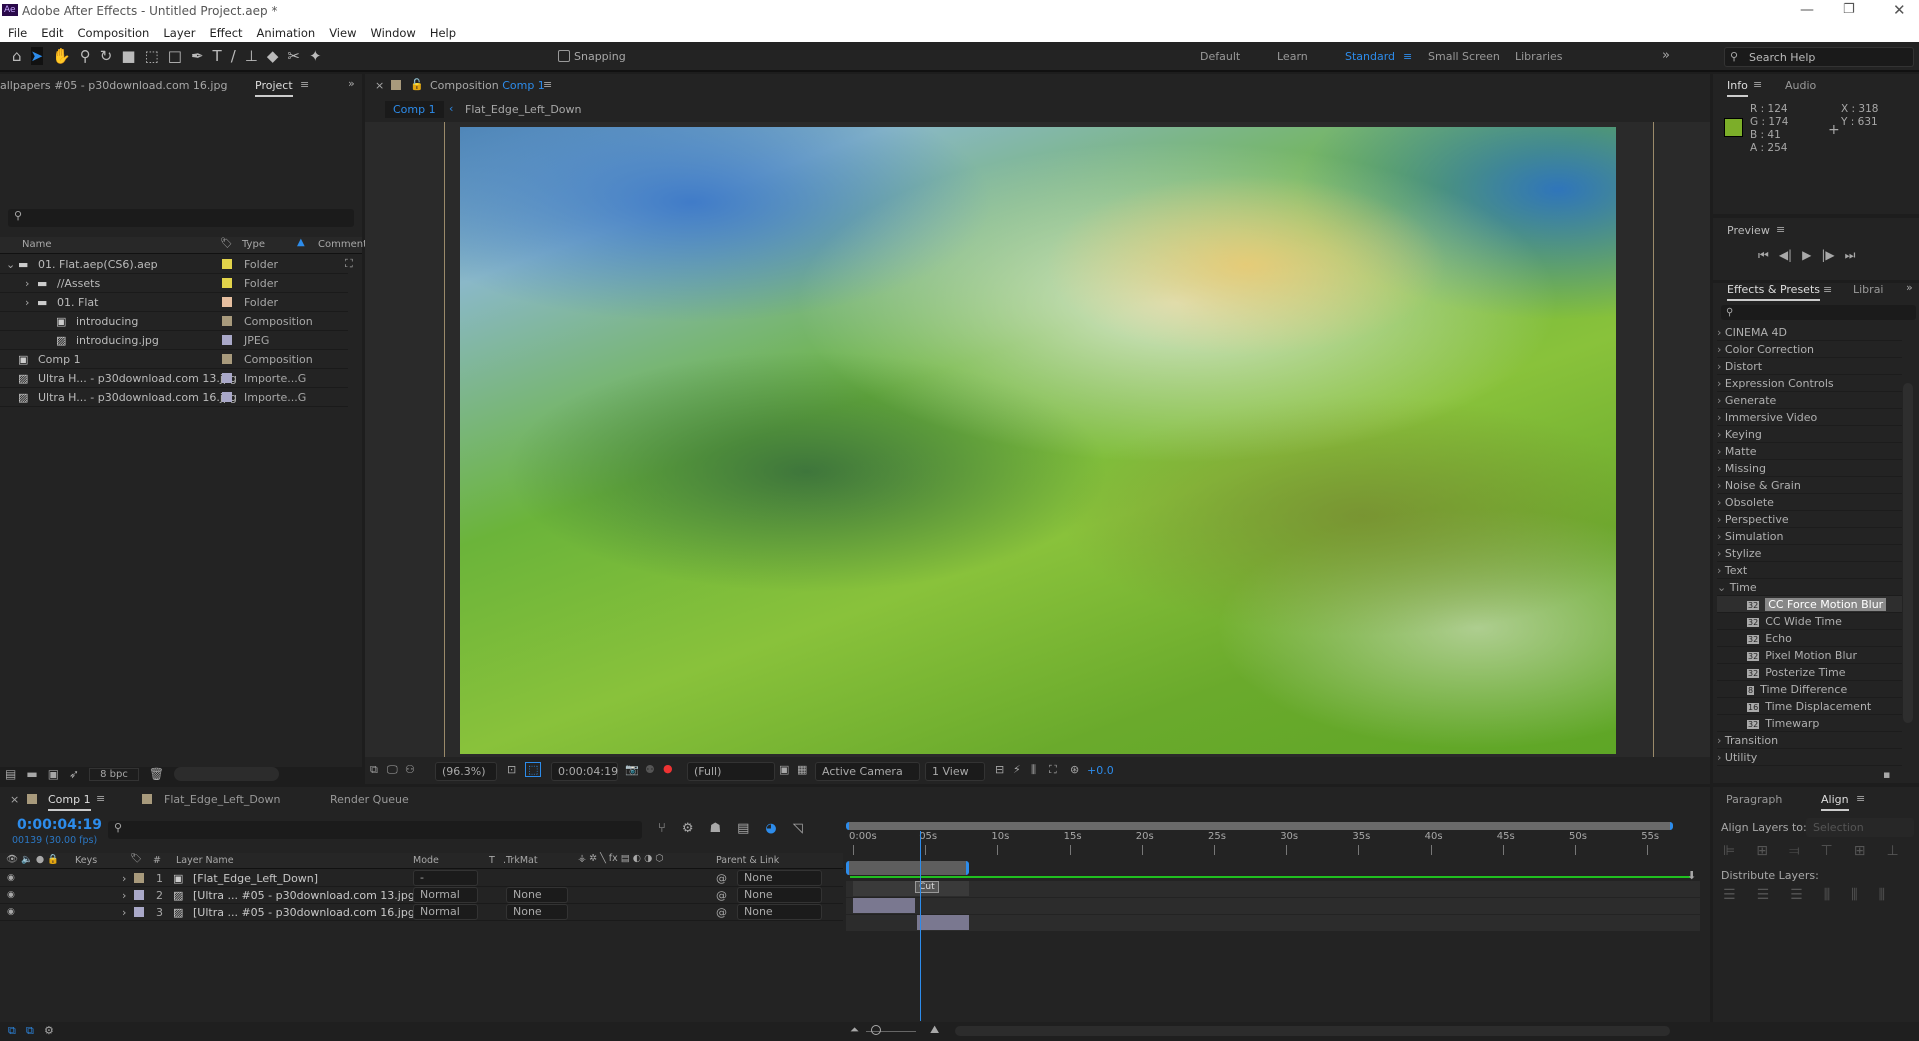 The width and height of the screenshot is (1919, 1041). I want to click on motion-blur-icon: ◕, so click(770, 828).